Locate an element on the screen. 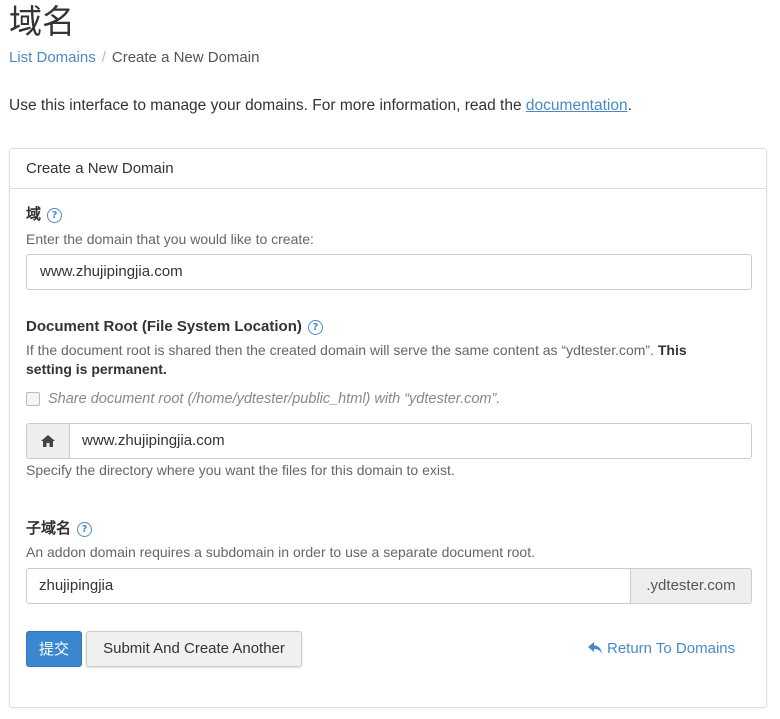  page-title: 域名 is located at coordinates (42, 21).